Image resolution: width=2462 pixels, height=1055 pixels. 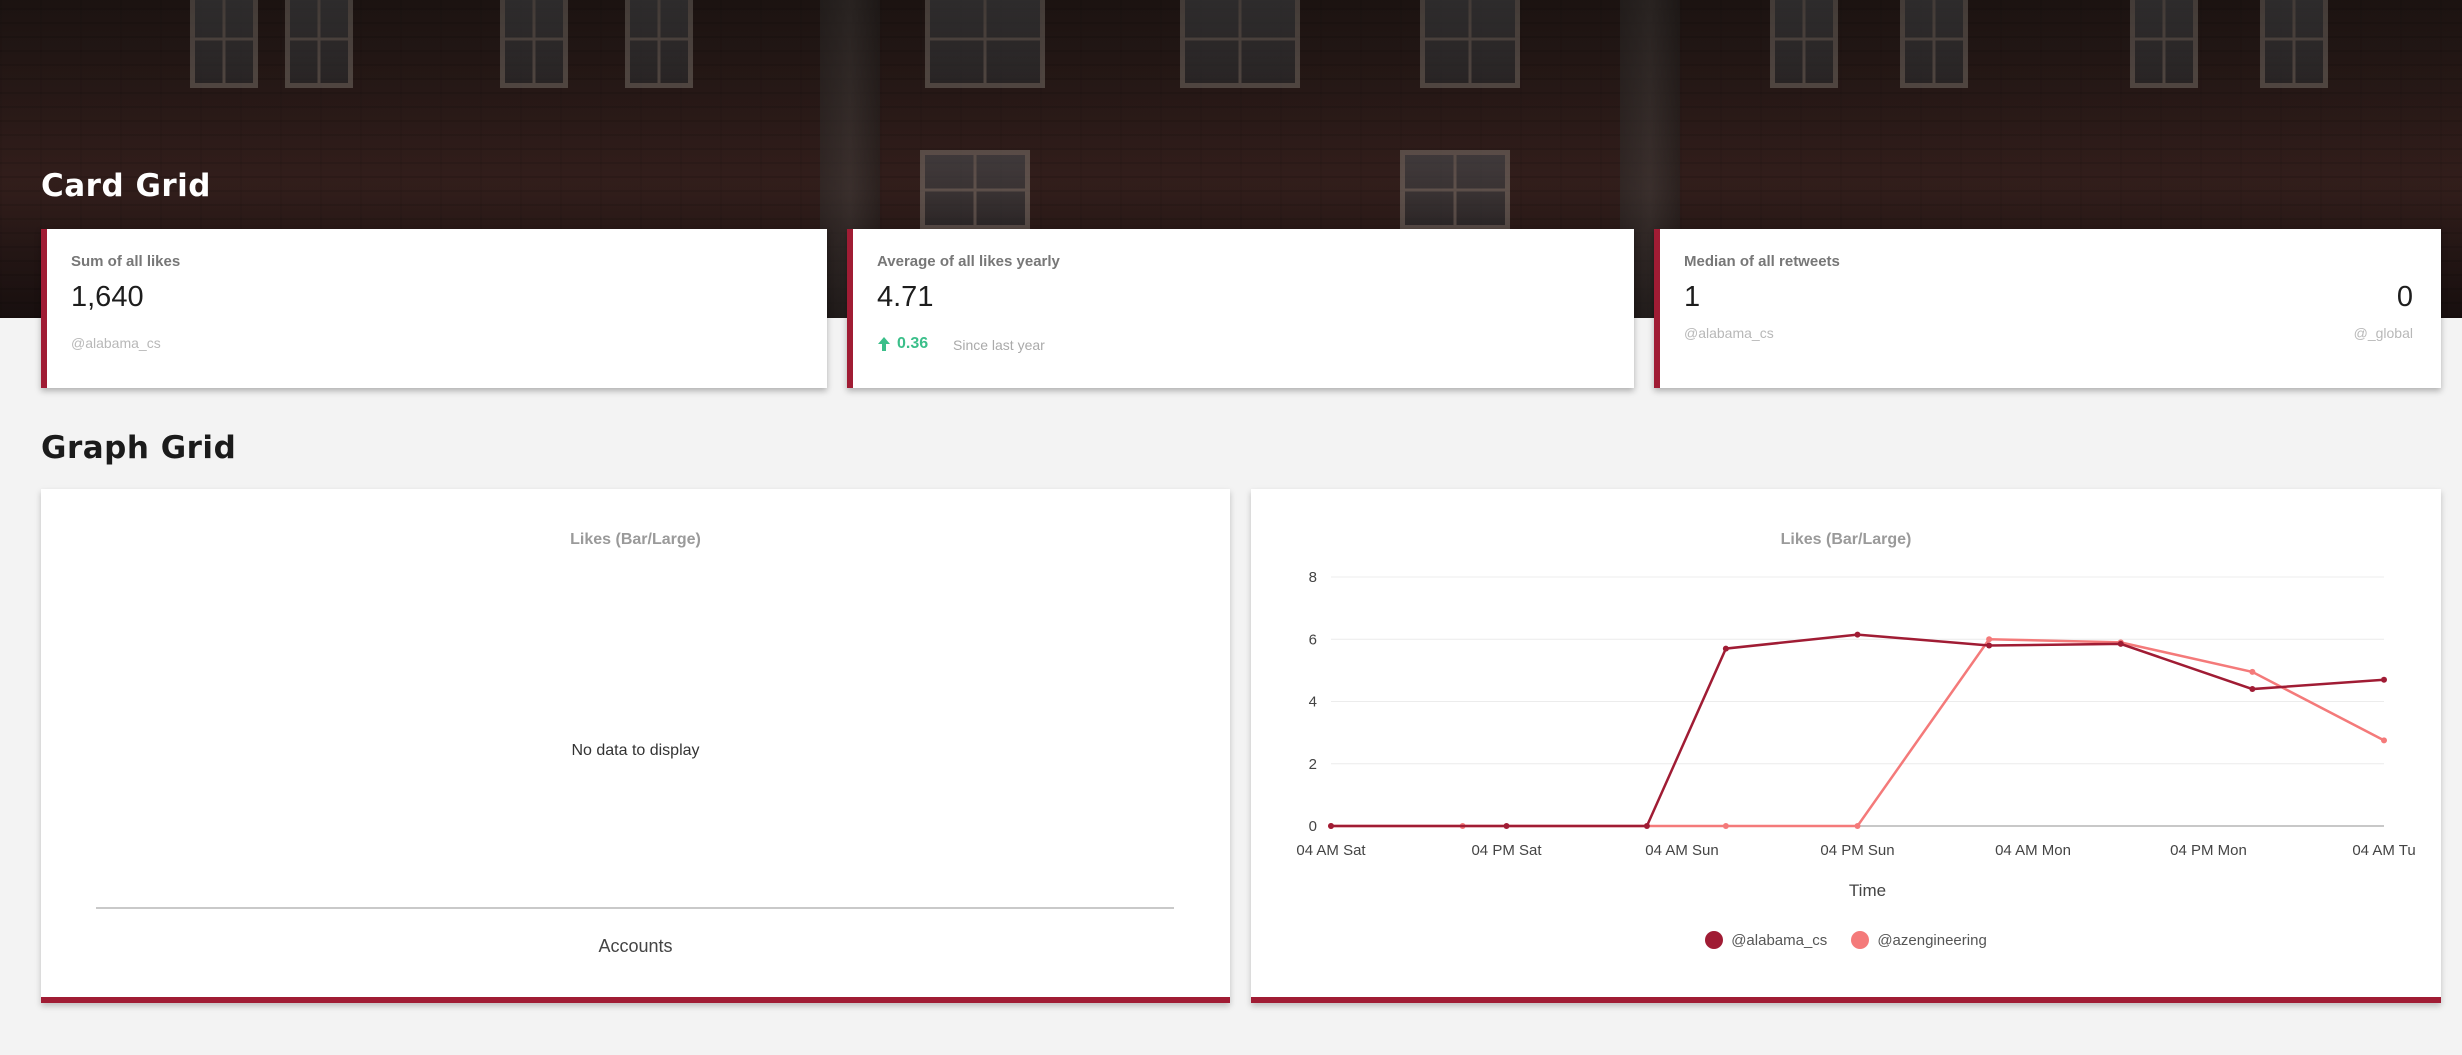 What do you see at coordinates (968, 261) in the screenshot?
I see `card-label: Average of all likes yearly` at bounding box center [968, 261].